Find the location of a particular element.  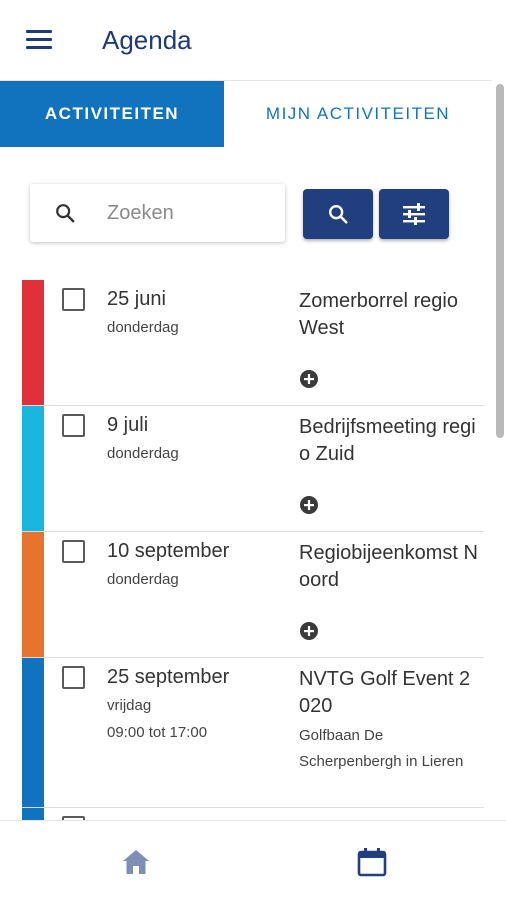

menu-icon is located at coordinates (39, 40).